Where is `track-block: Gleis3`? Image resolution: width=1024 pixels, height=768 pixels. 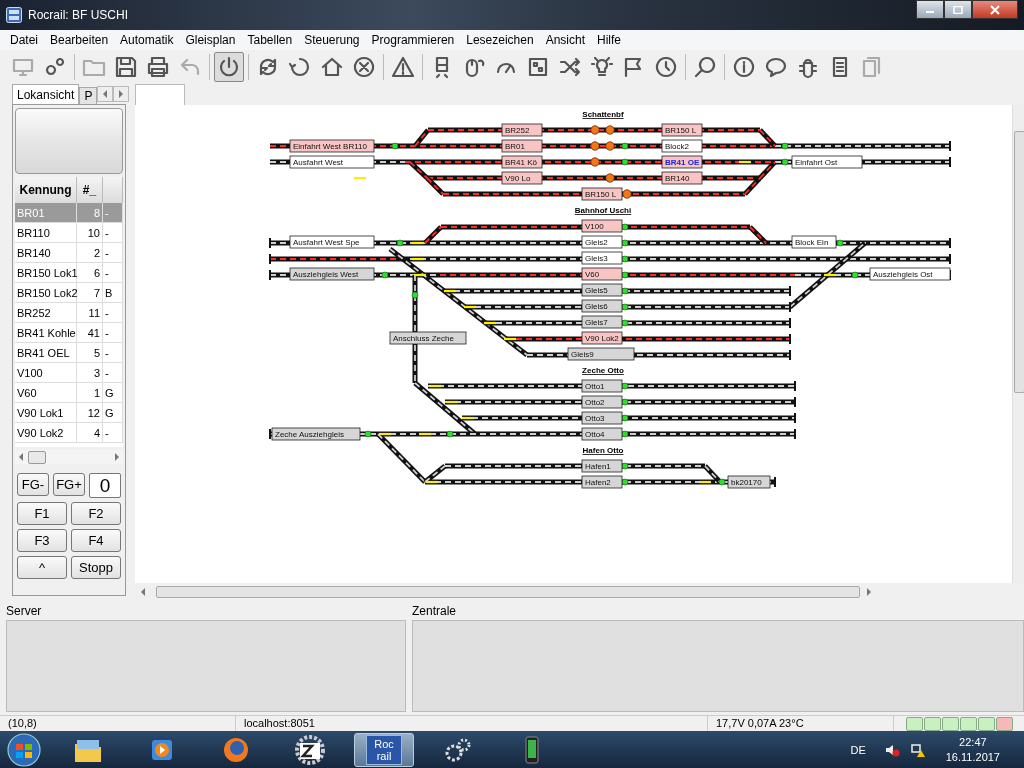
track-block: Gleis3 is located at coordinates (602, 258).